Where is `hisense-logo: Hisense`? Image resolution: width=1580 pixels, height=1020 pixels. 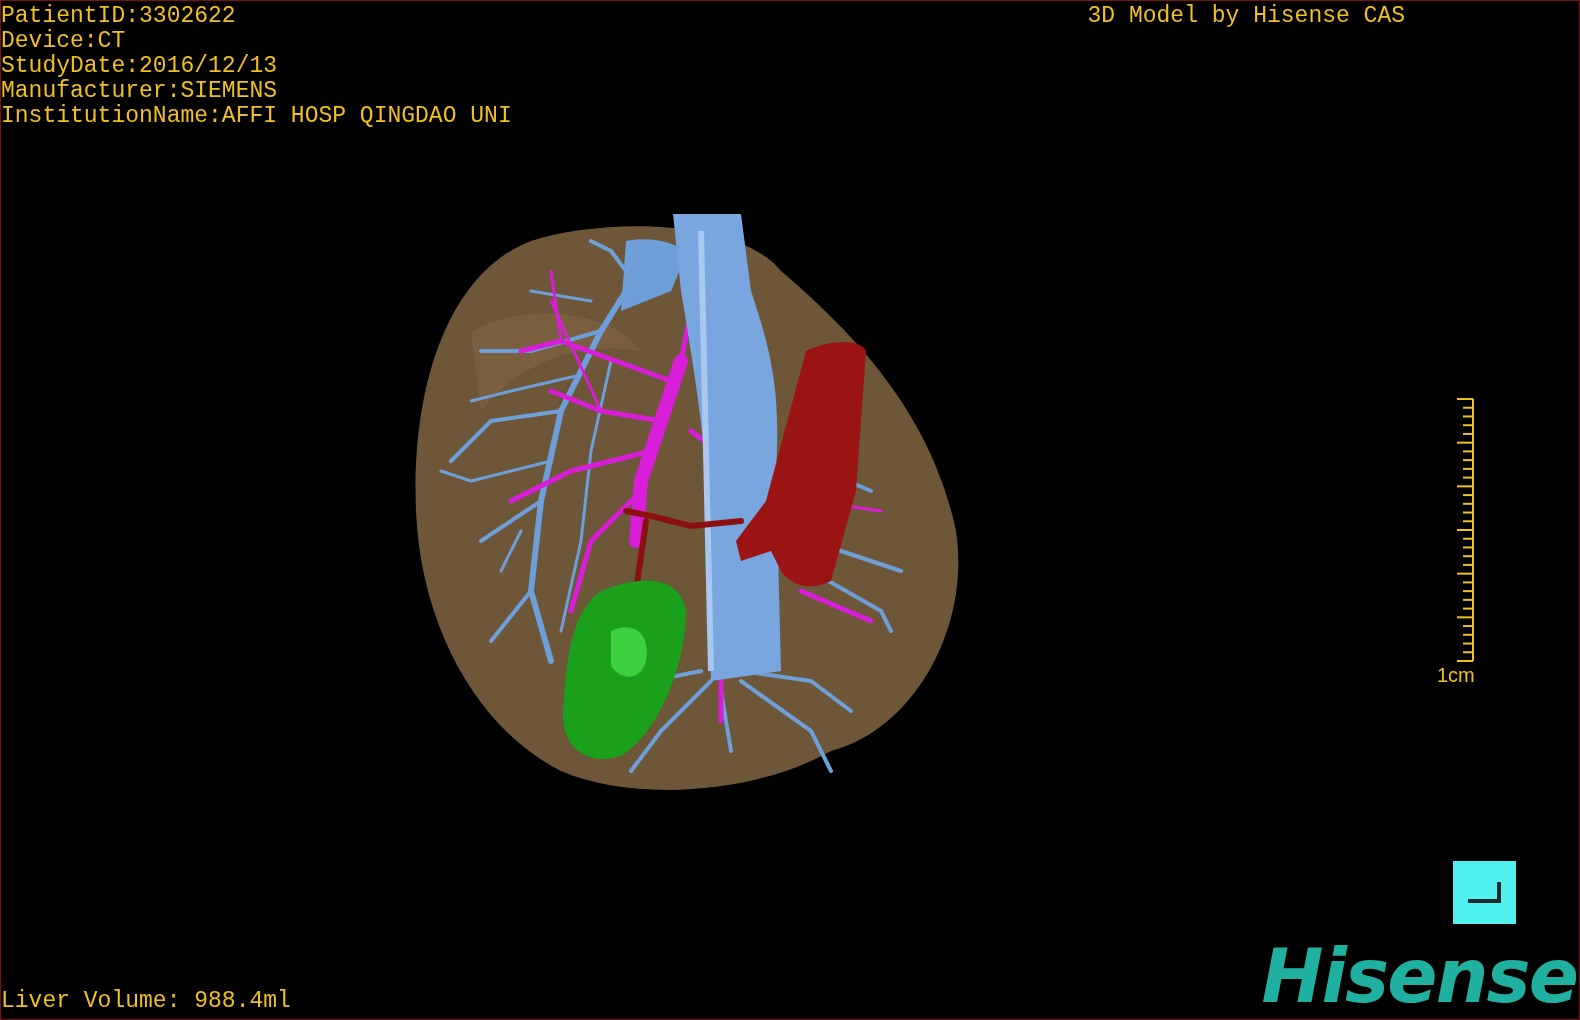
hisense-logo: Hisense is located at coordinates (1419, 980).